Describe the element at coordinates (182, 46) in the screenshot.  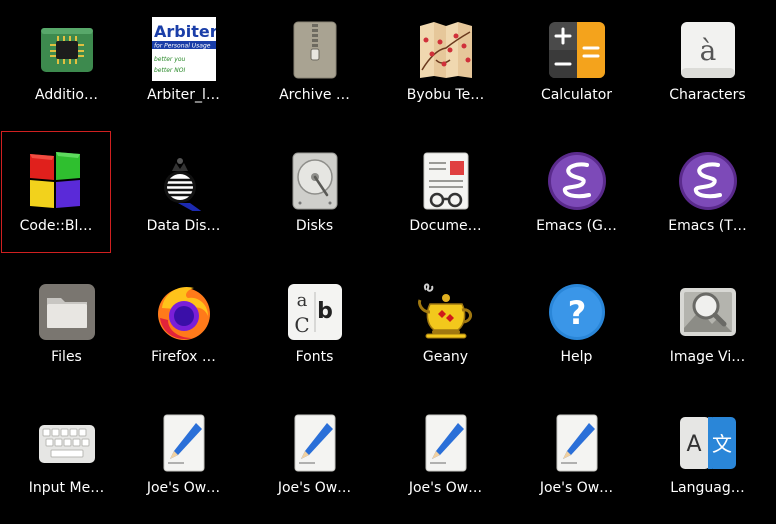
I see `arbiter-subtitle-text: for Personal Usage` at that location.